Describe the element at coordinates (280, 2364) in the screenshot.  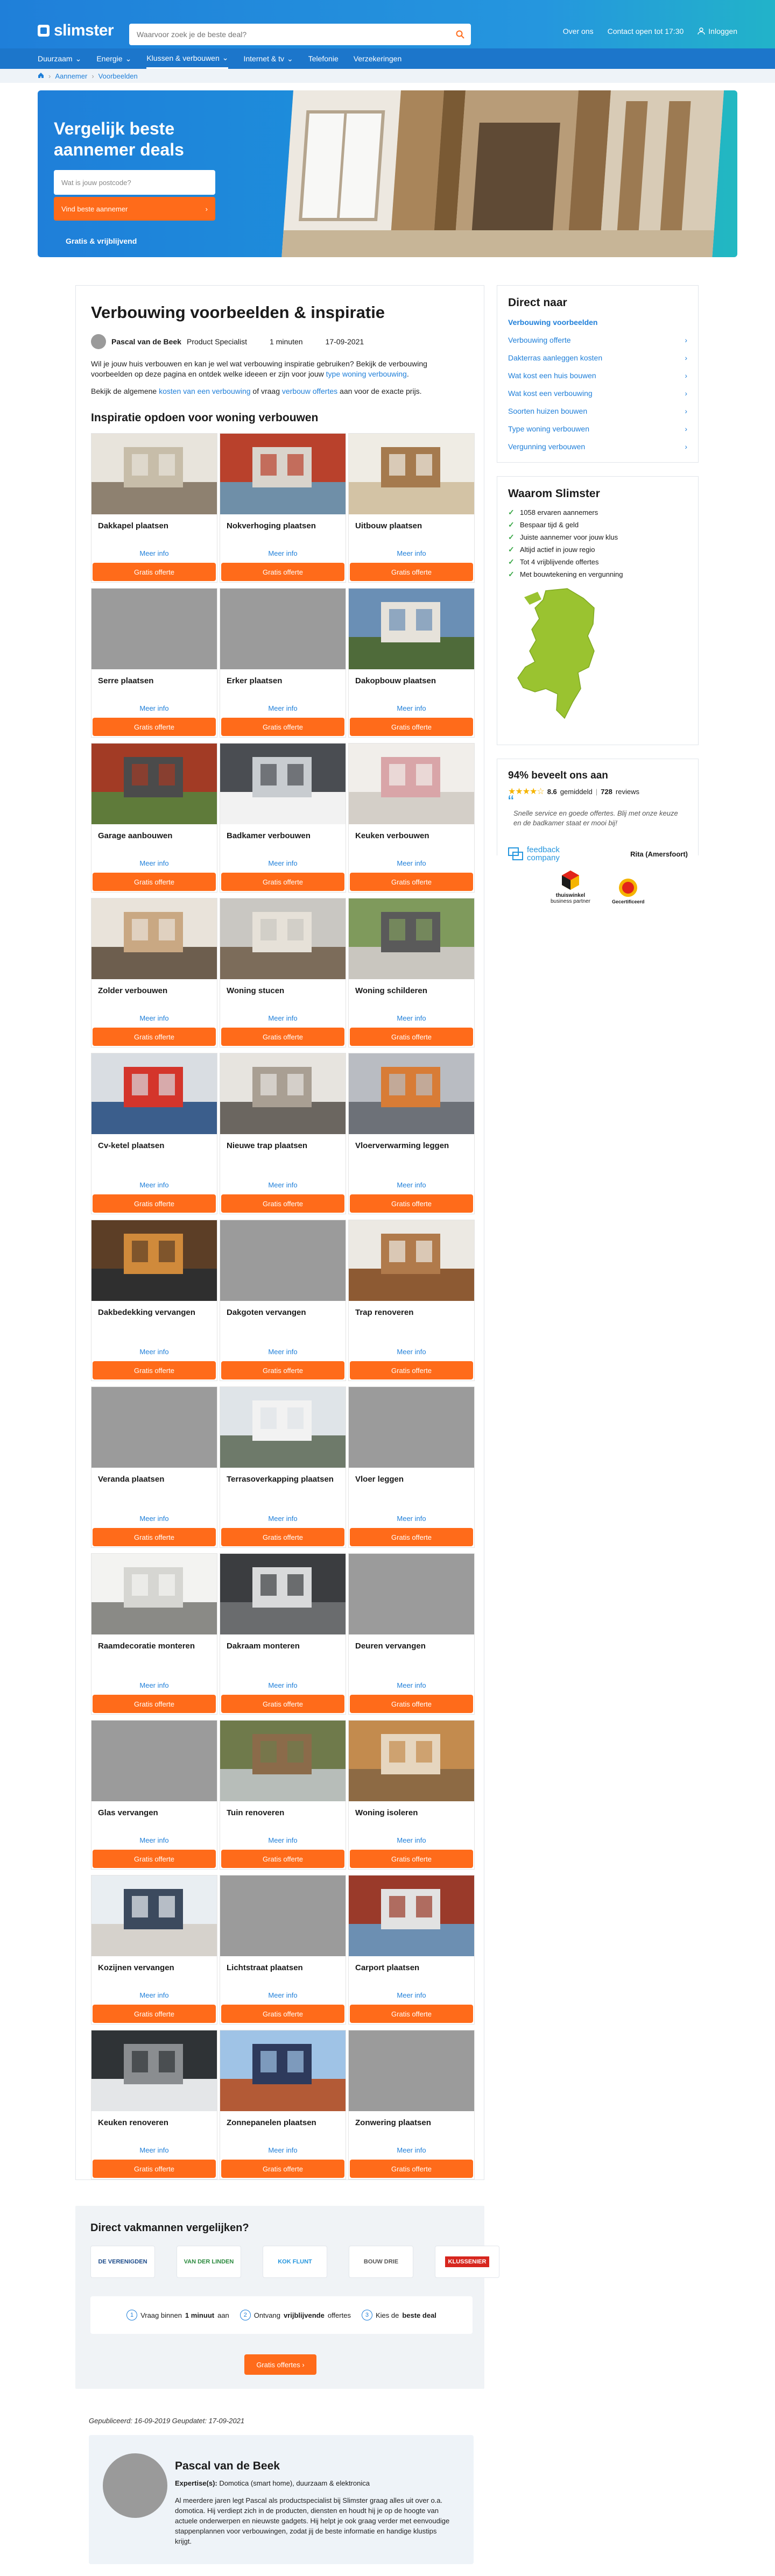
I see `free-quotes-button: Gratis offertes ›` at that location.